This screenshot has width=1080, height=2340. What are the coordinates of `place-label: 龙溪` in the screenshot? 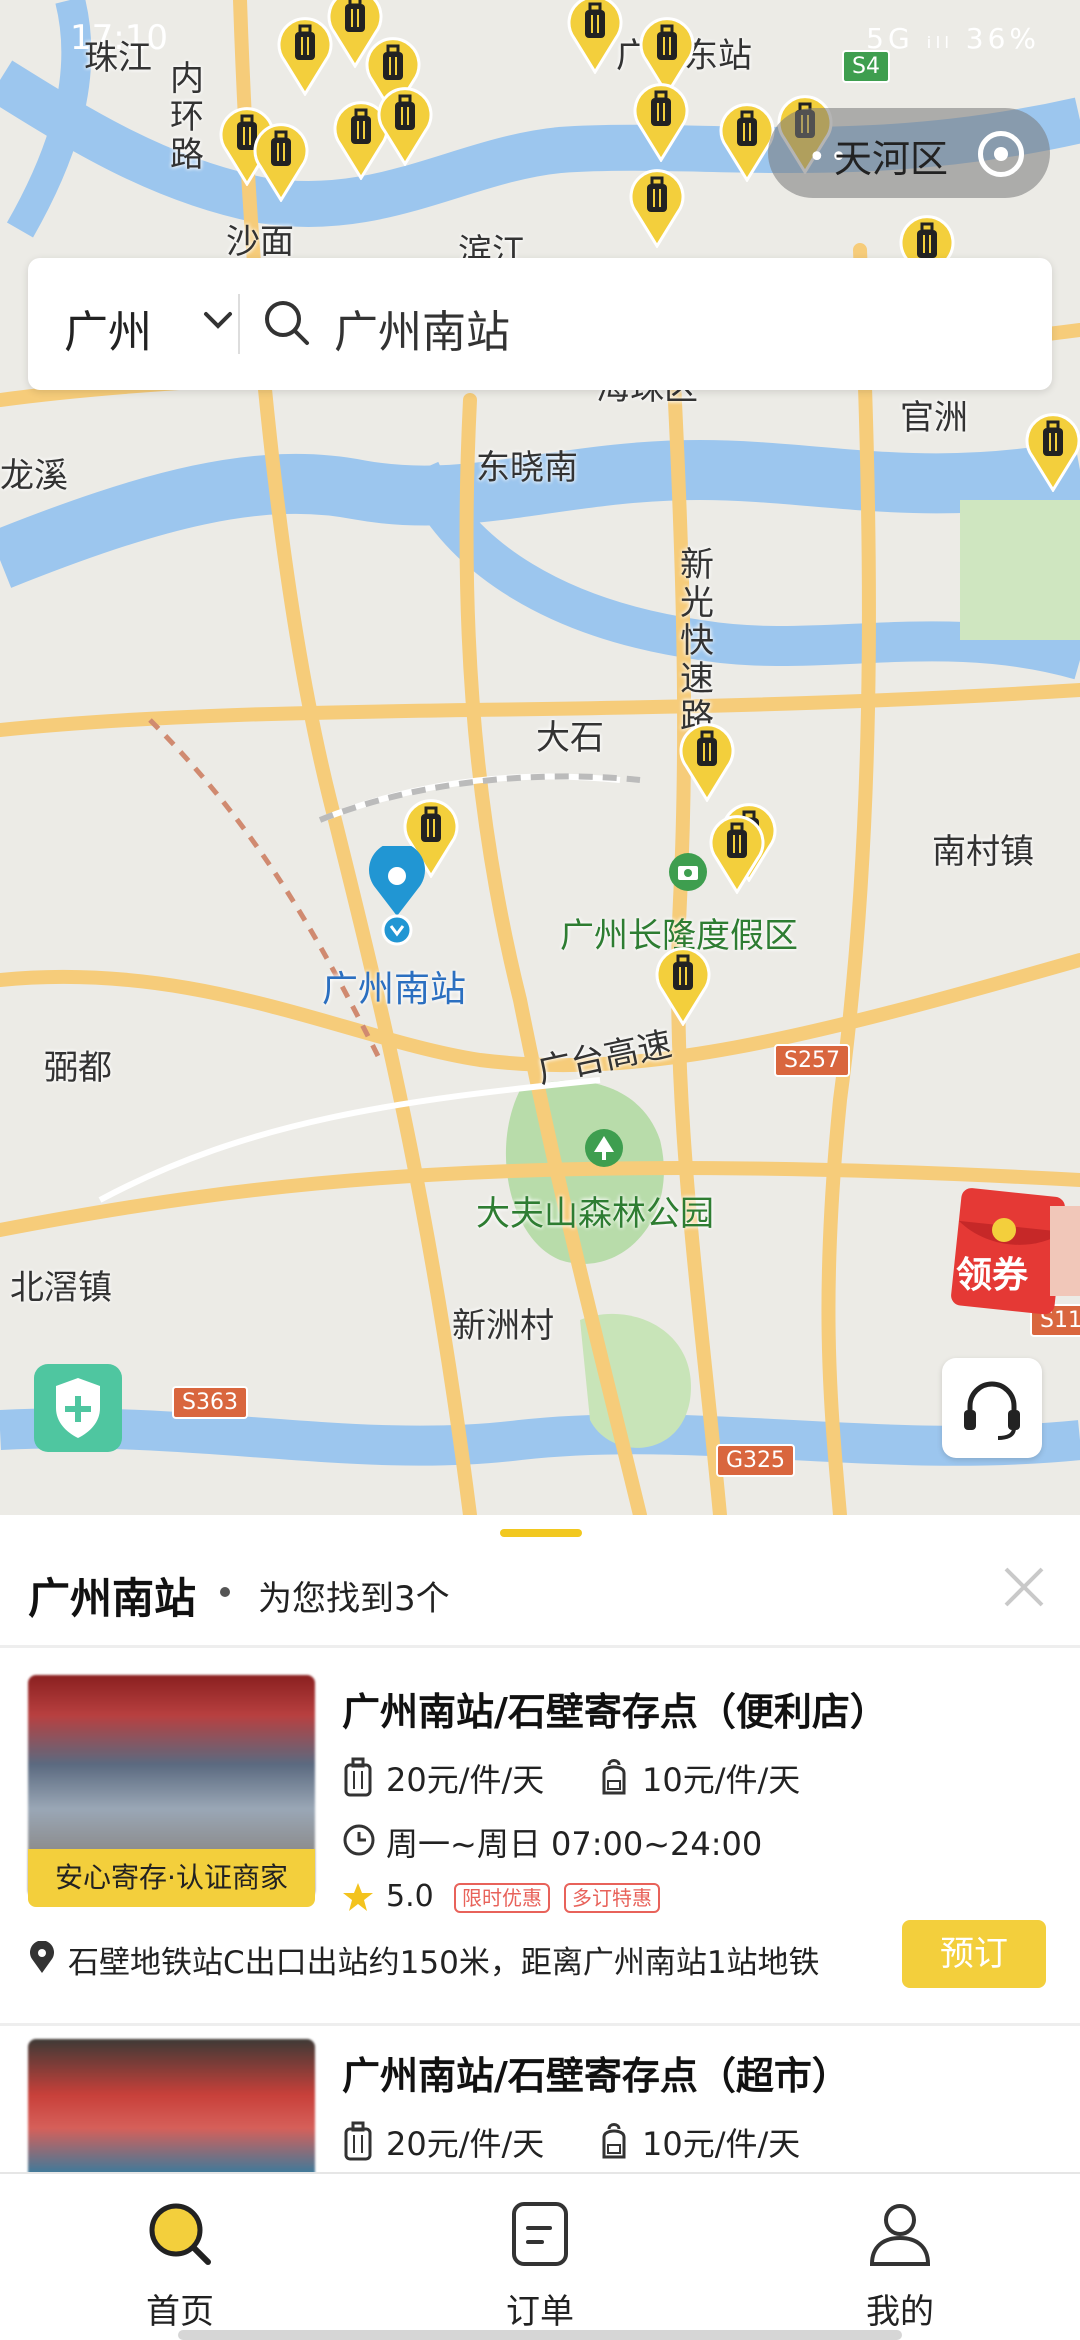 It's located at (34, 476).